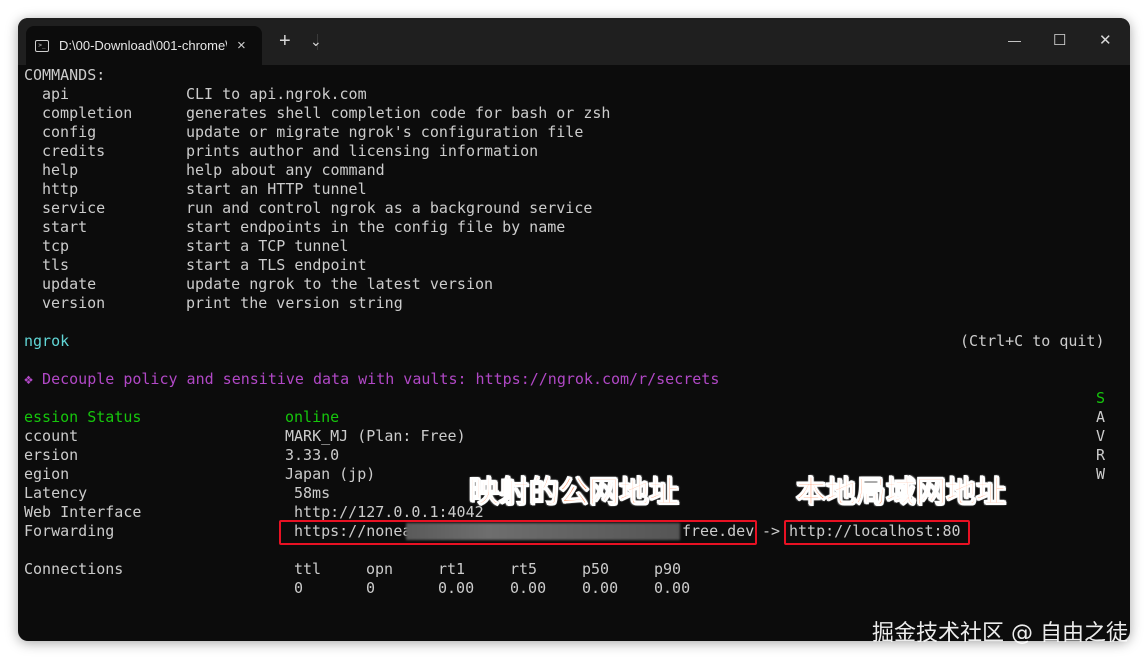 The image size is (1148, 659). I want to click on command-name: start, so click(65, 227).